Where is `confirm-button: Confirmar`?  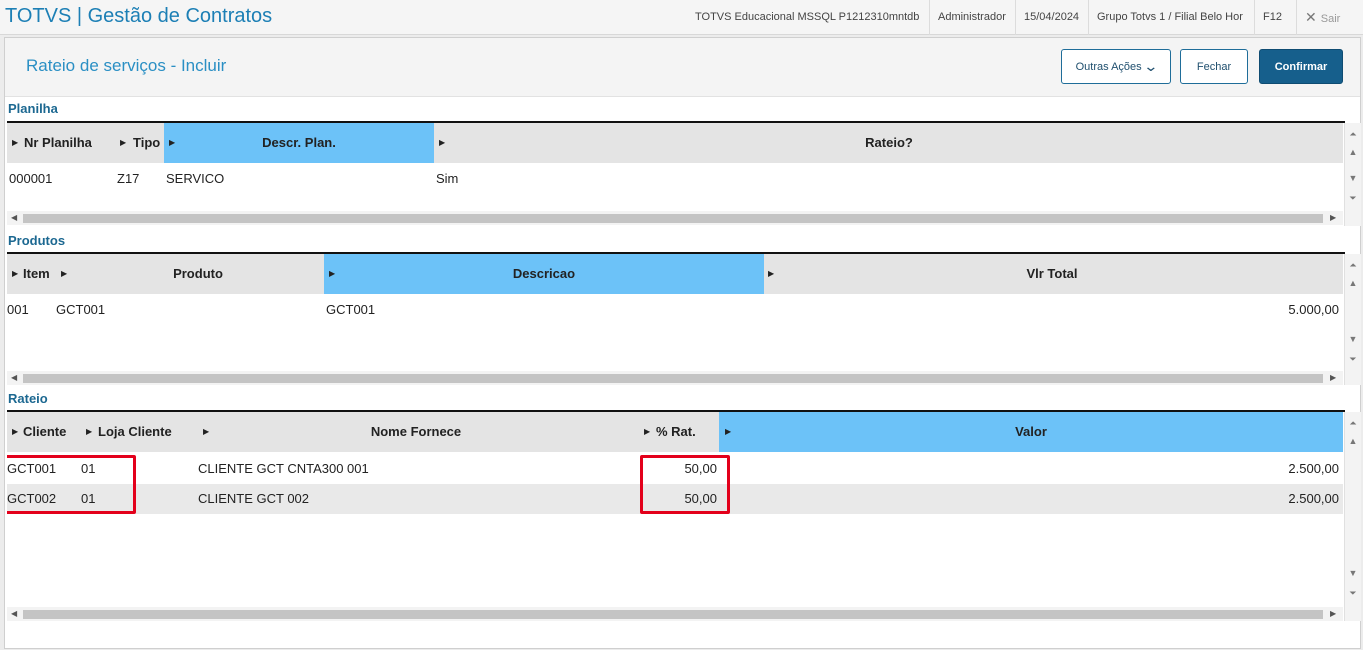 confirm-button: Confirmar is located at coordinates (1301, 66).